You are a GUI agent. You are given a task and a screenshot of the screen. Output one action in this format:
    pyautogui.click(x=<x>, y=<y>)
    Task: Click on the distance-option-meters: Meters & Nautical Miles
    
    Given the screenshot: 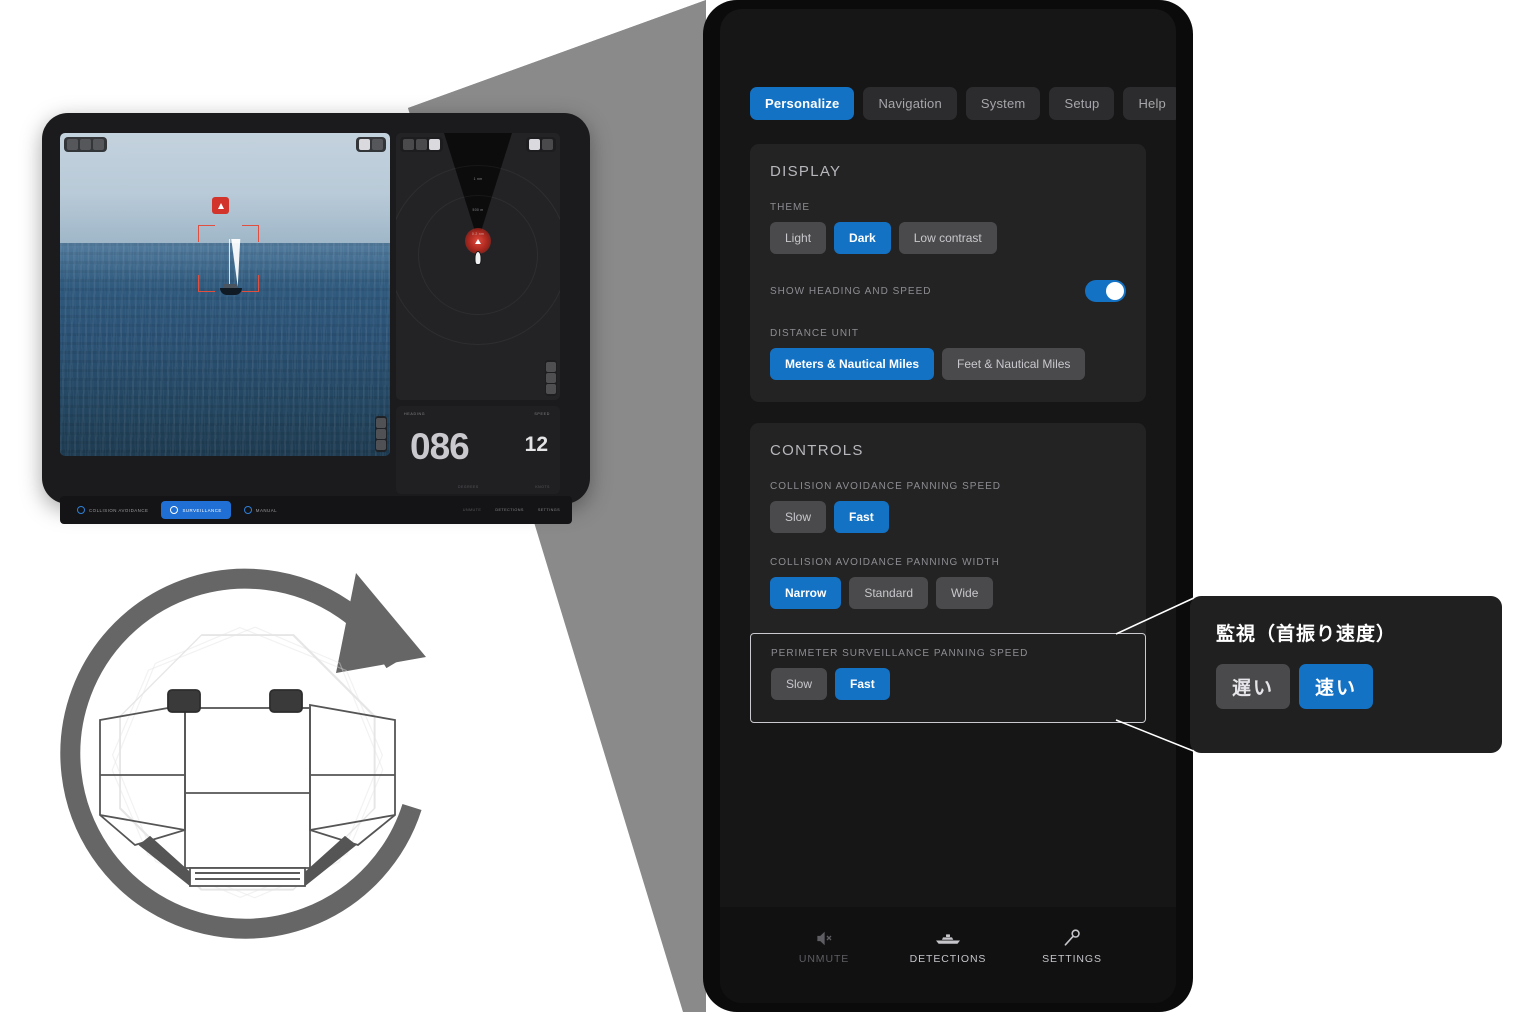 What is the action you would take?
    pyautogui.click(x=852, y=364)
    